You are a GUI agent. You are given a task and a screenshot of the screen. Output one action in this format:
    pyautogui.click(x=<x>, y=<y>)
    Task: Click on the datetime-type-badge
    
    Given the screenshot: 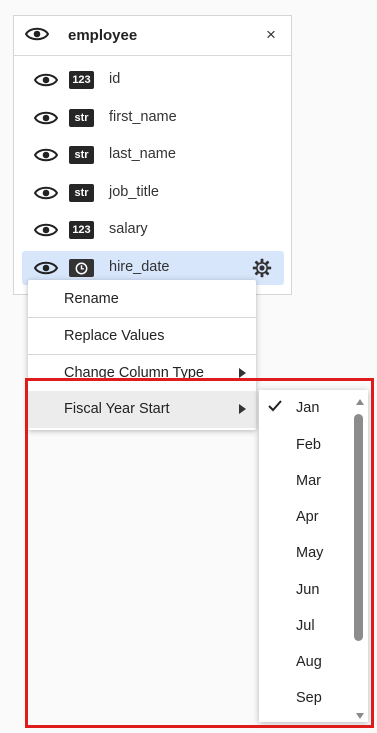 What is the action you would take?
    pyautogui.click(x=81, y=268)
    